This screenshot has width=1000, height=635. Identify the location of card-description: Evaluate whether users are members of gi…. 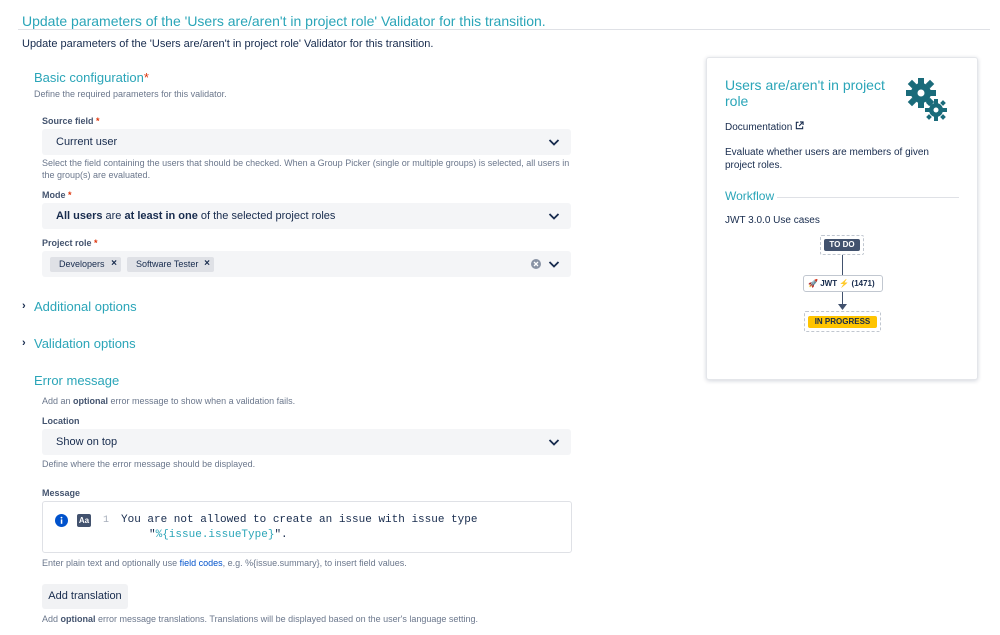
(827, 159).